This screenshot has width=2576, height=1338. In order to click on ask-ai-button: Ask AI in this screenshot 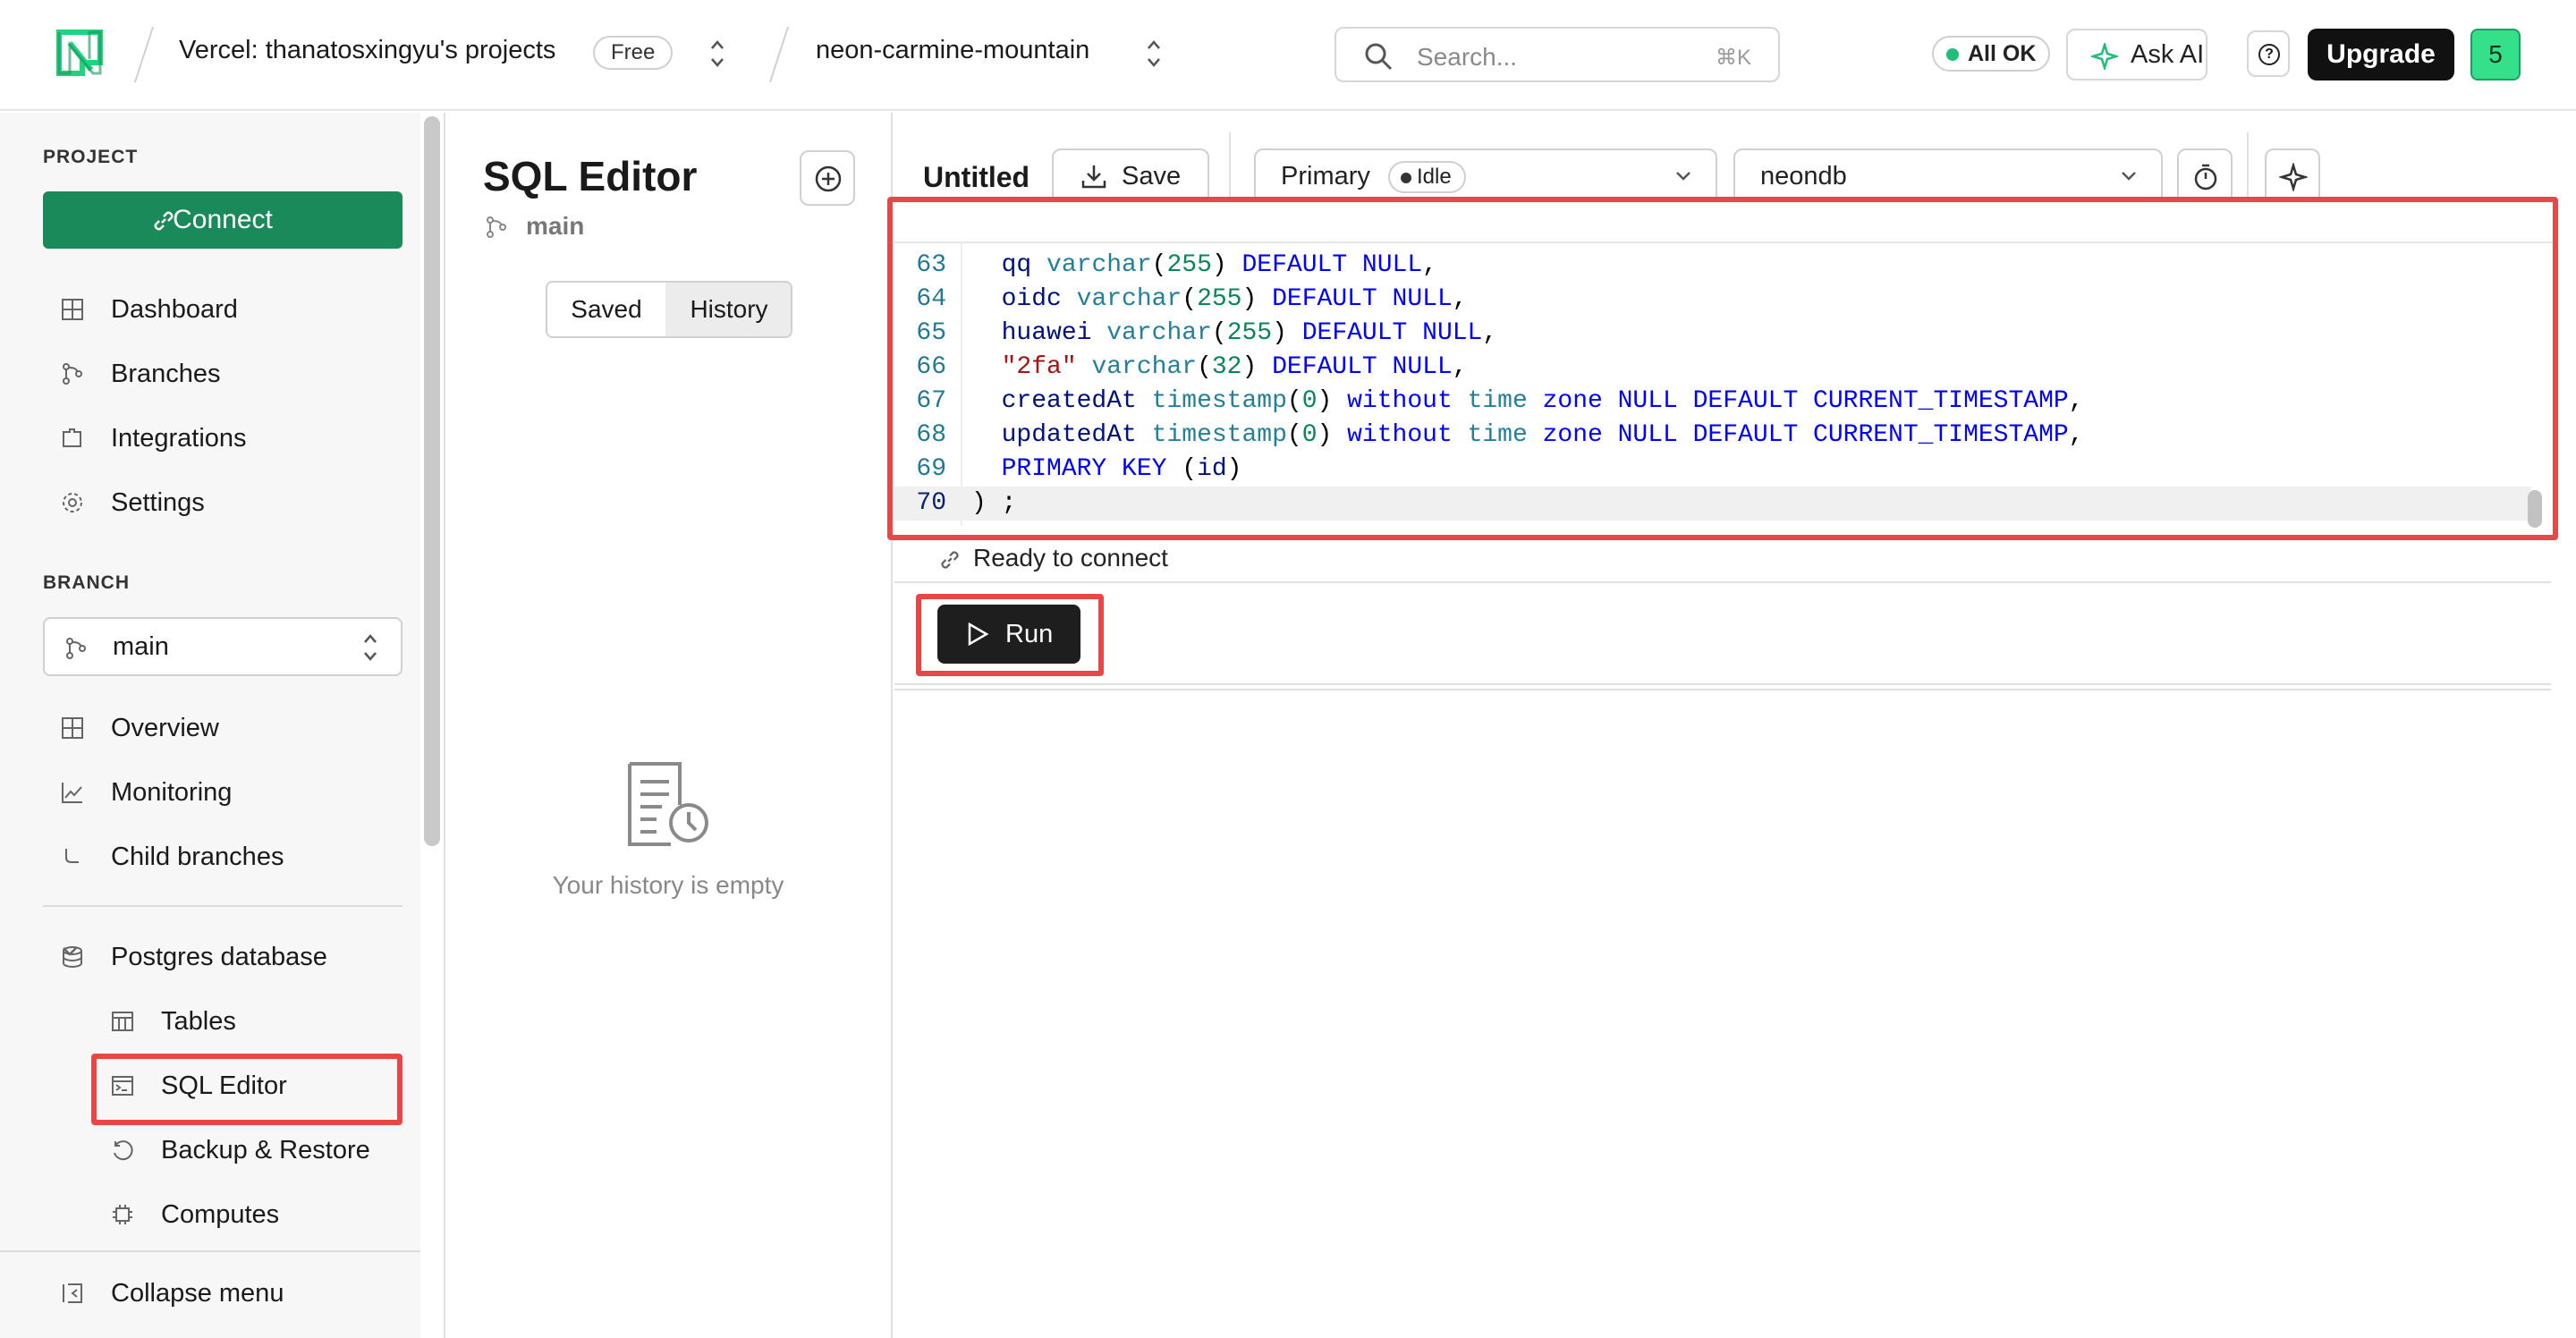, I will do `click(2136, 54)`.